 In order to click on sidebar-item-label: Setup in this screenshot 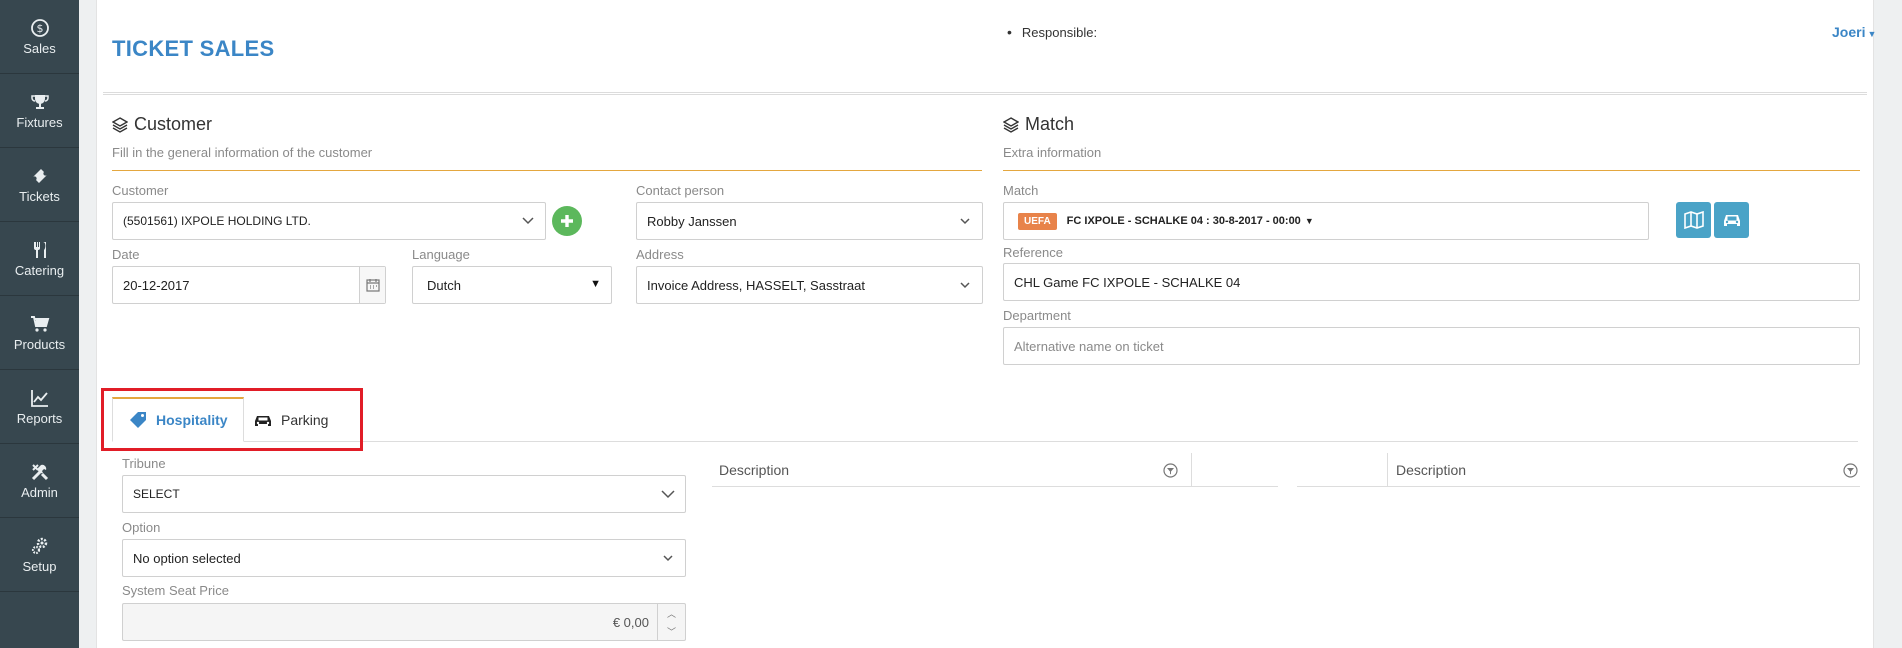, I will do `click(39, 566)`.